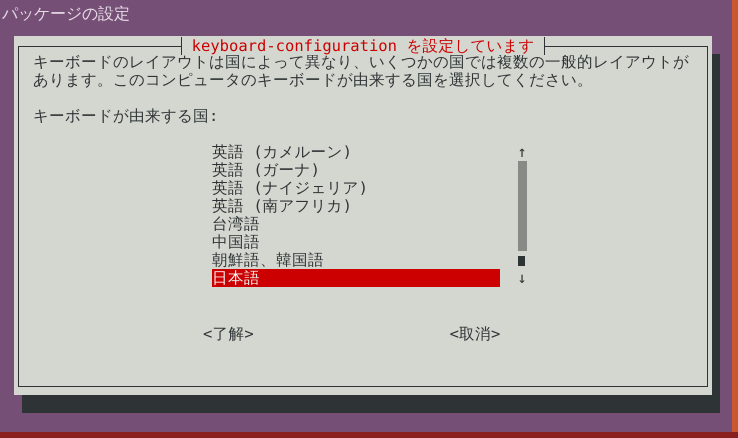 This screenshot has width=738, height=438. What do you see at coordinates (66, 14) in the screenshot?
I see `window-title: パッケージの設定` at bounding box center [66, 14].